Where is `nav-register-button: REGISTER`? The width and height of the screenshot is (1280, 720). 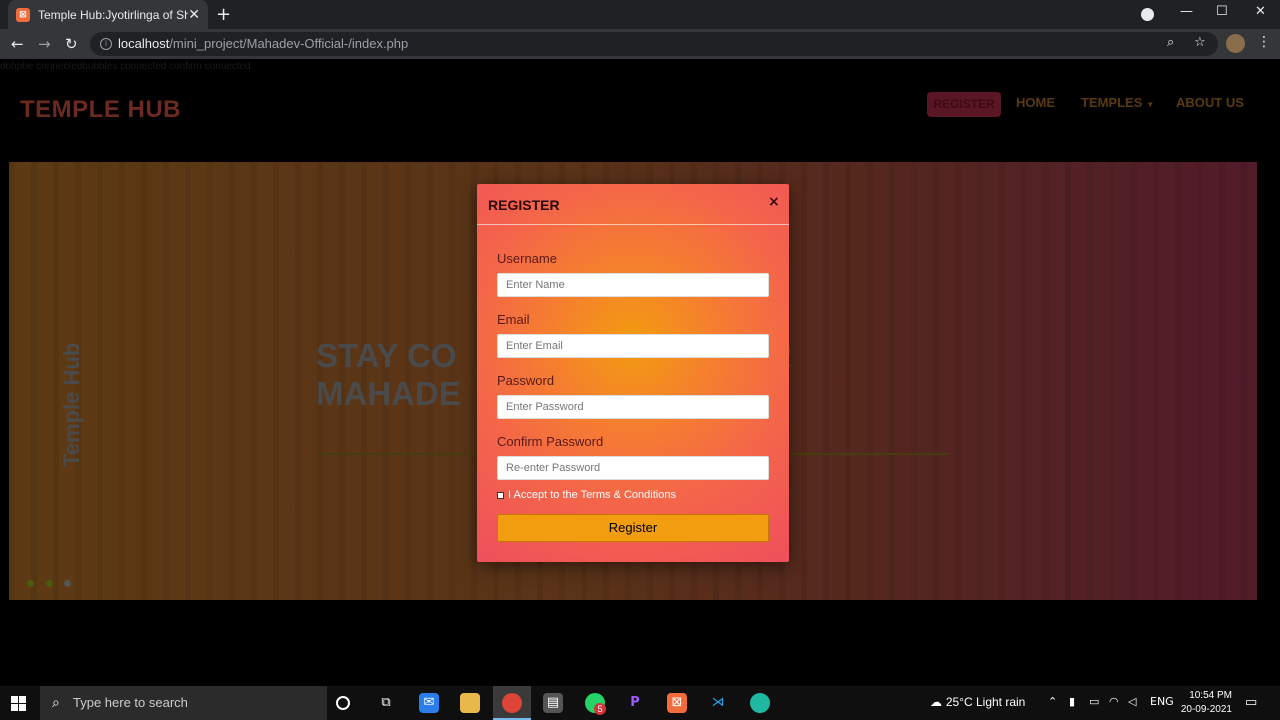
nav-register-button: REGISTER is located at coordinates (964, 104).